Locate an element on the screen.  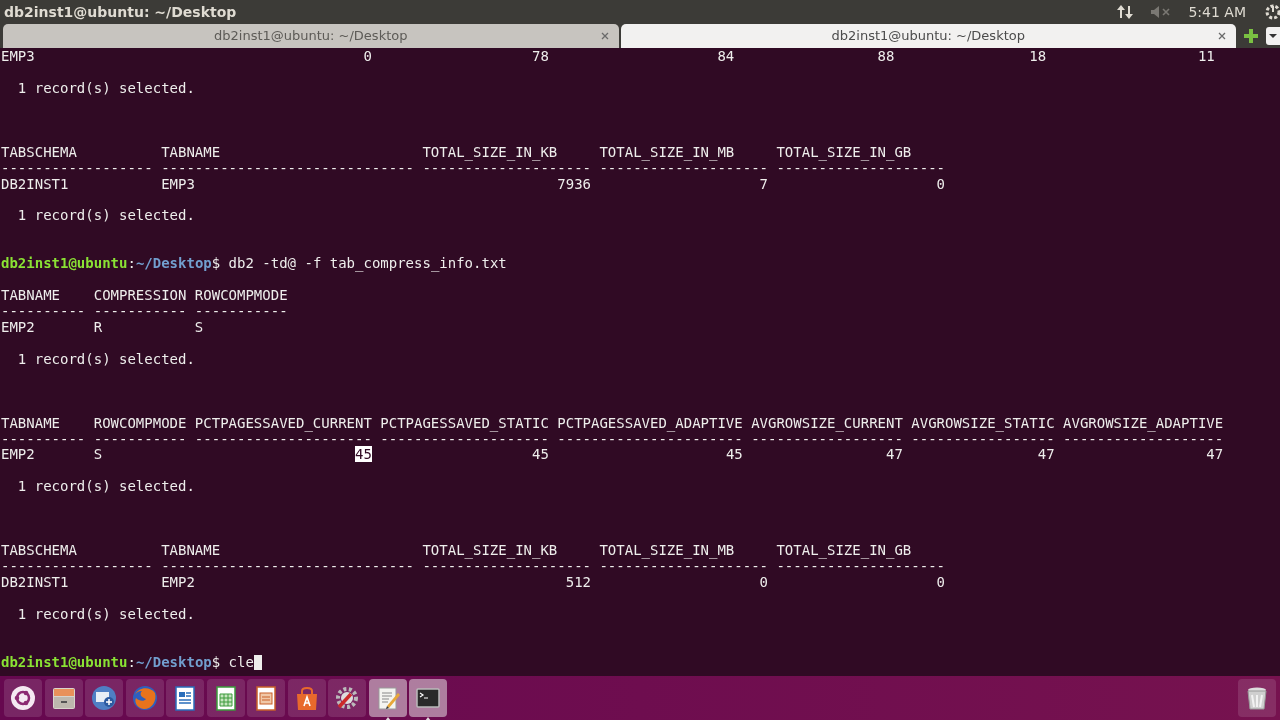
output-line: ---------- ----------- --------------------- -------------------- ---------------------- ------------------ ----------------- ------------------- is located at coordinates (612, 439).